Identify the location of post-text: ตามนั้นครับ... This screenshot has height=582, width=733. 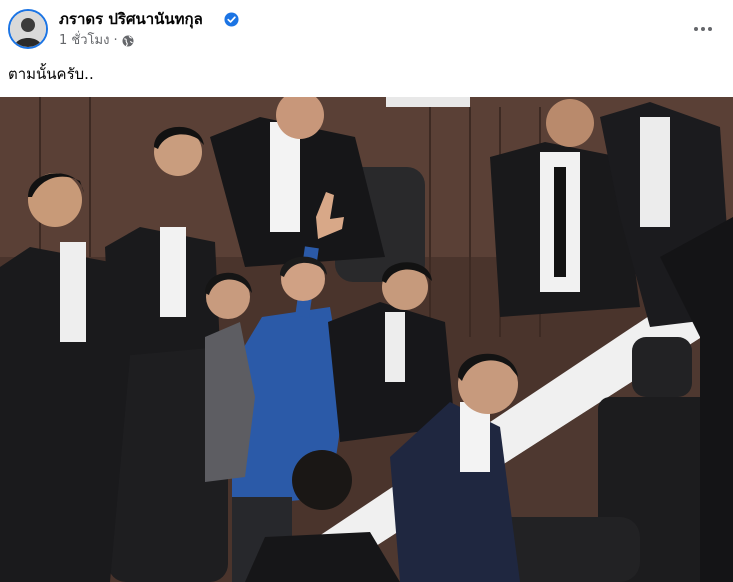
(51, 74).